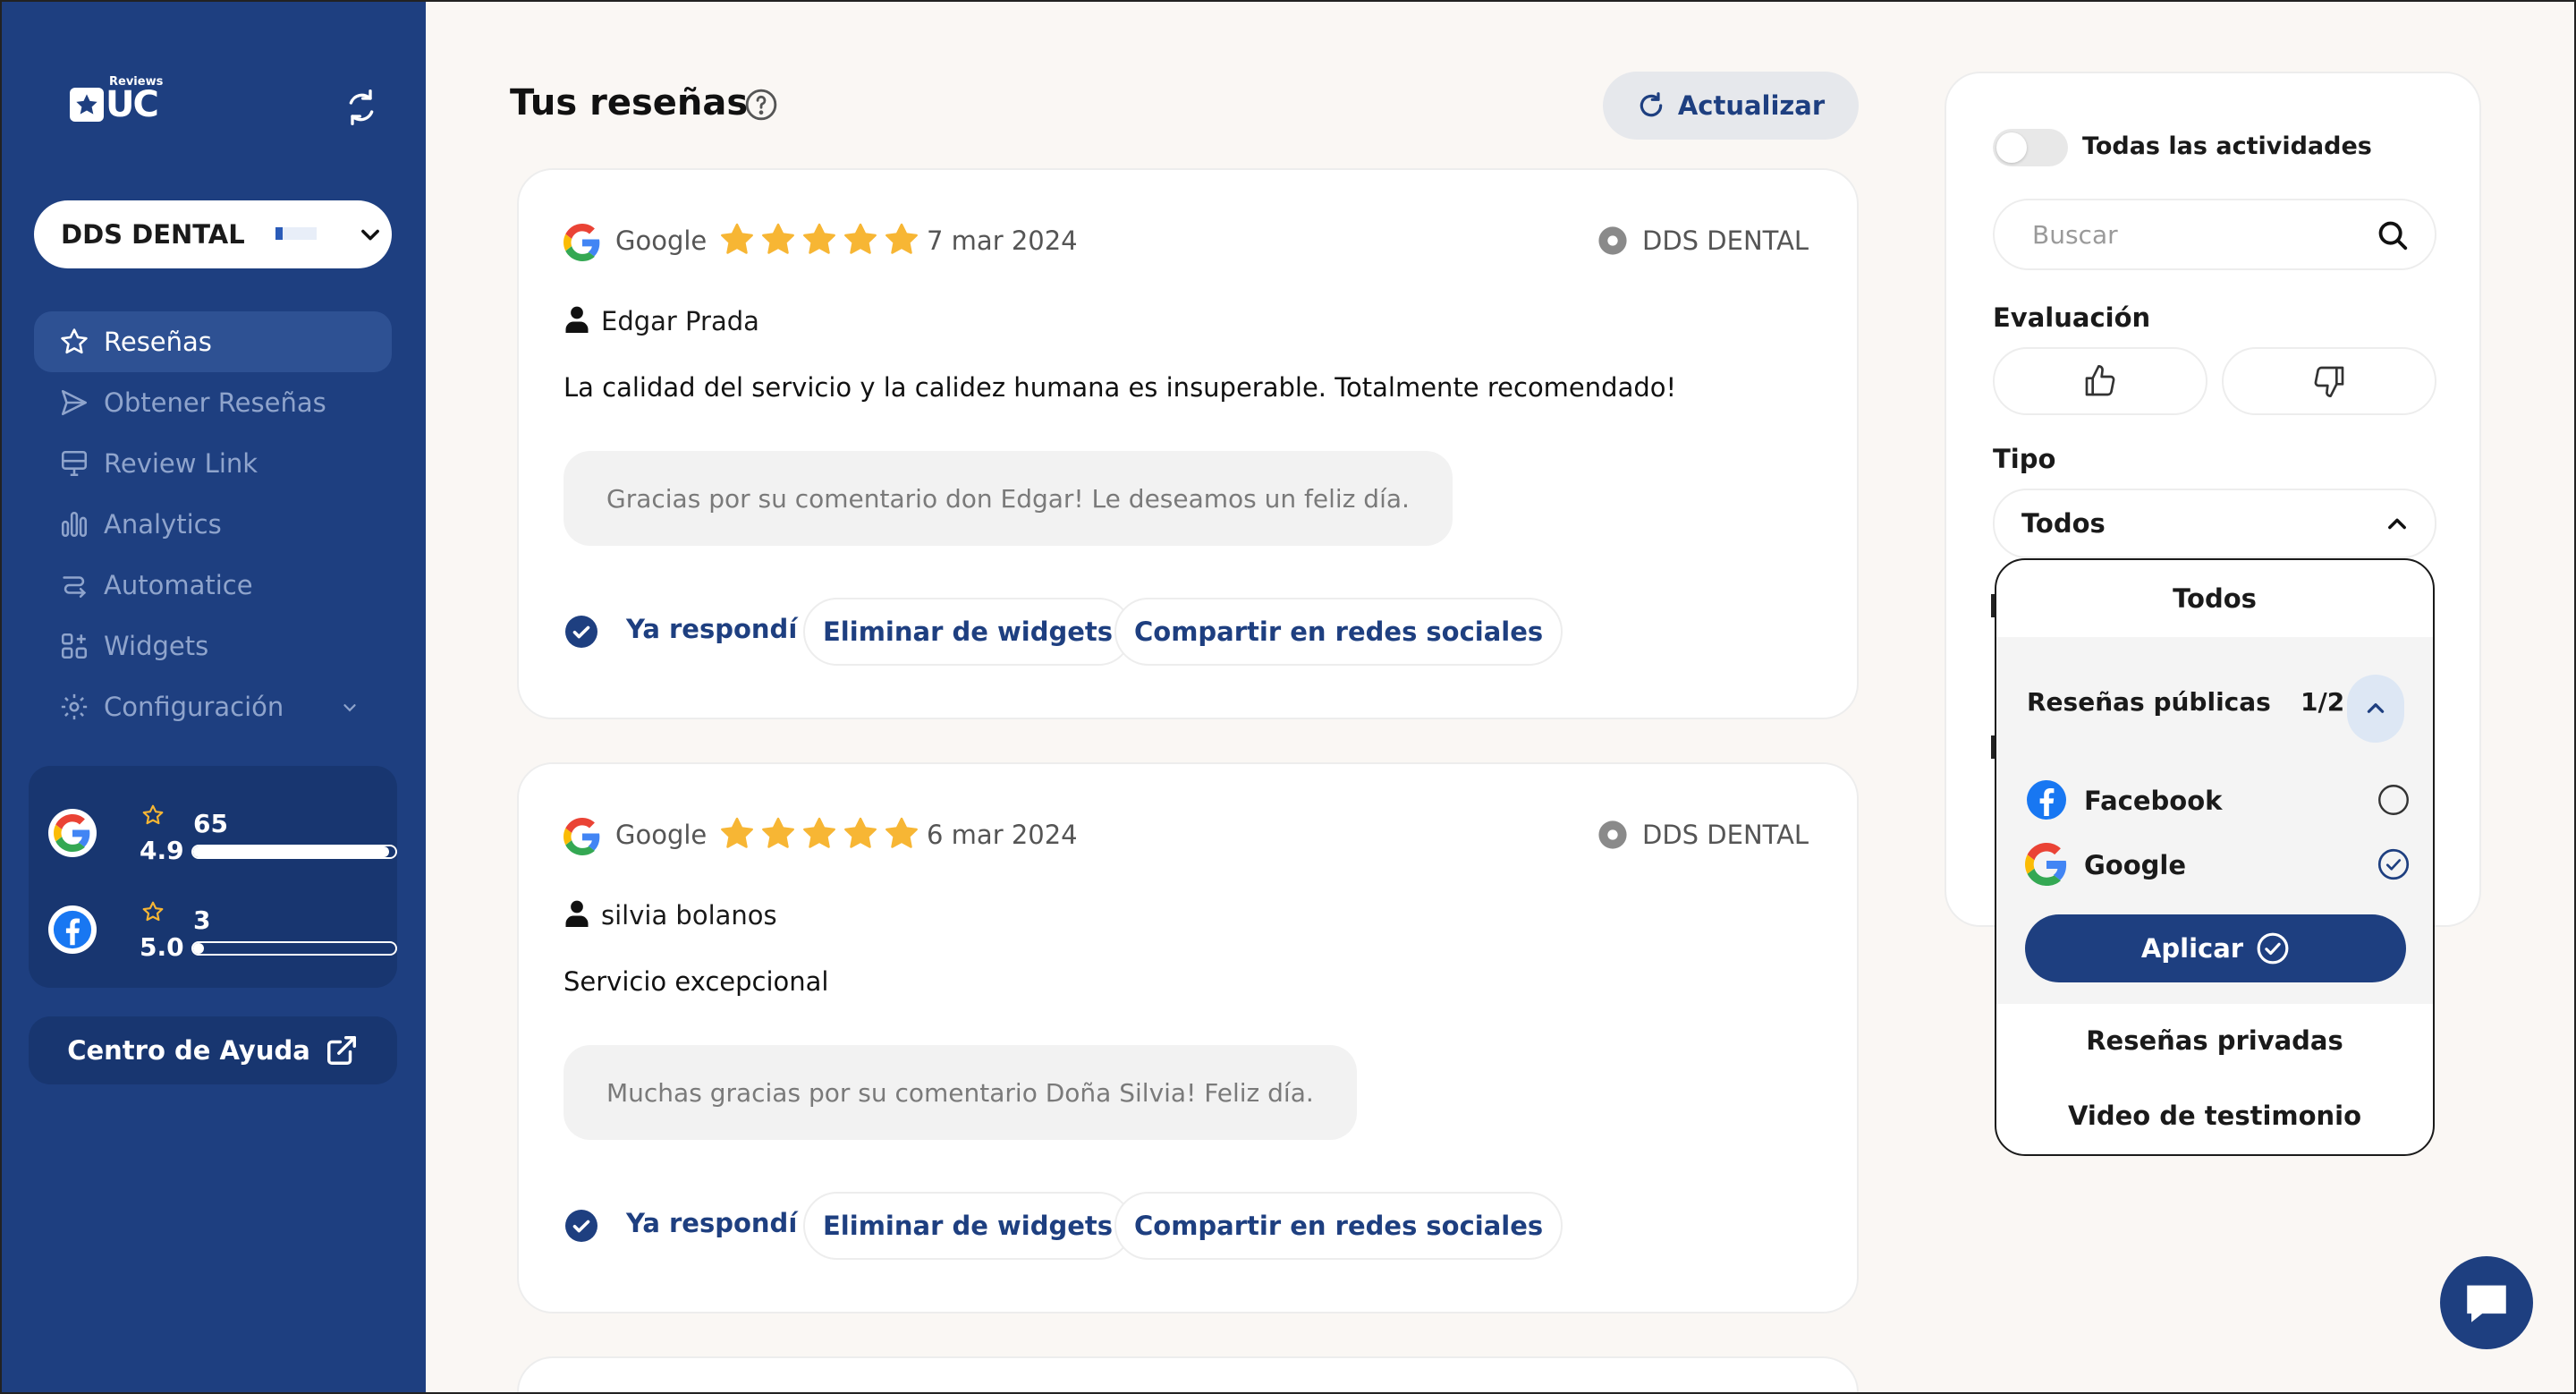 The width and height of the screenshot is (2576, 1394). What do you see at coordinates (222, 936) in the screenshot?
I see `stat-row-facebook: 5.0 3` at bounding box center [222, 936].